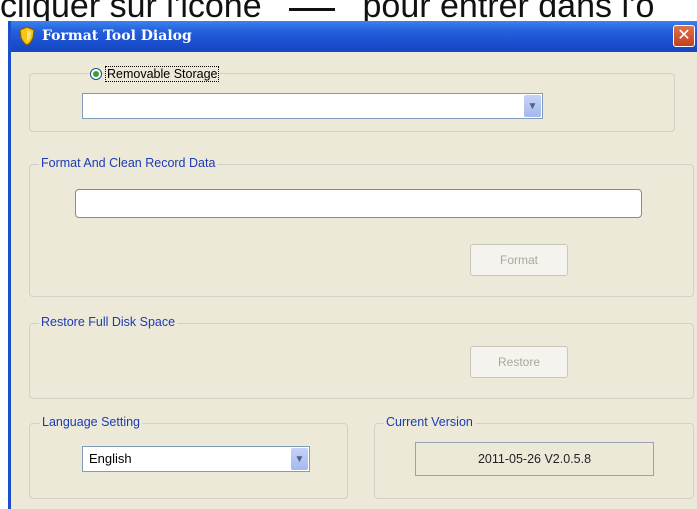 The height and width of the screenshot is (509, 697). Describe the element at coordinates (684, 36) in the screenshot. I see `close-button: ✕` at that location.